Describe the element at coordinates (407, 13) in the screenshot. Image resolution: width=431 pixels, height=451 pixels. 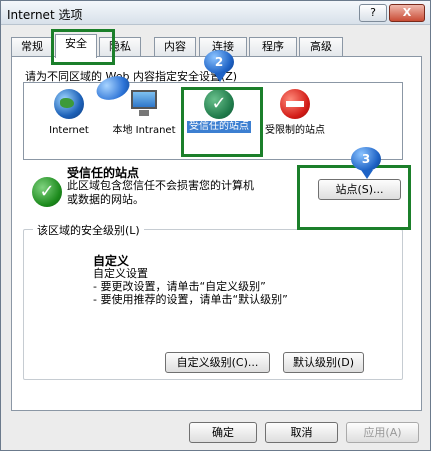
I see `close-button: X` at that location.